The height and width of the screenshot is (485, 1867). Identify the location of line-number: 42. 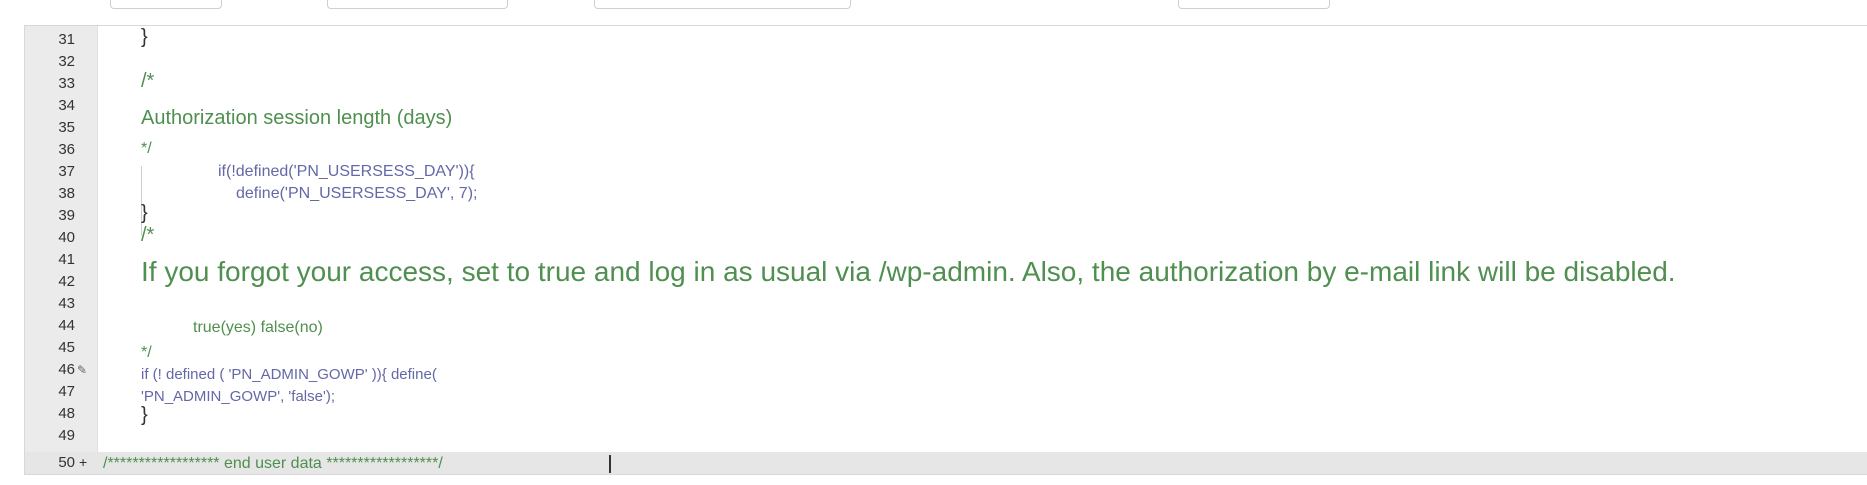
(66, 281).